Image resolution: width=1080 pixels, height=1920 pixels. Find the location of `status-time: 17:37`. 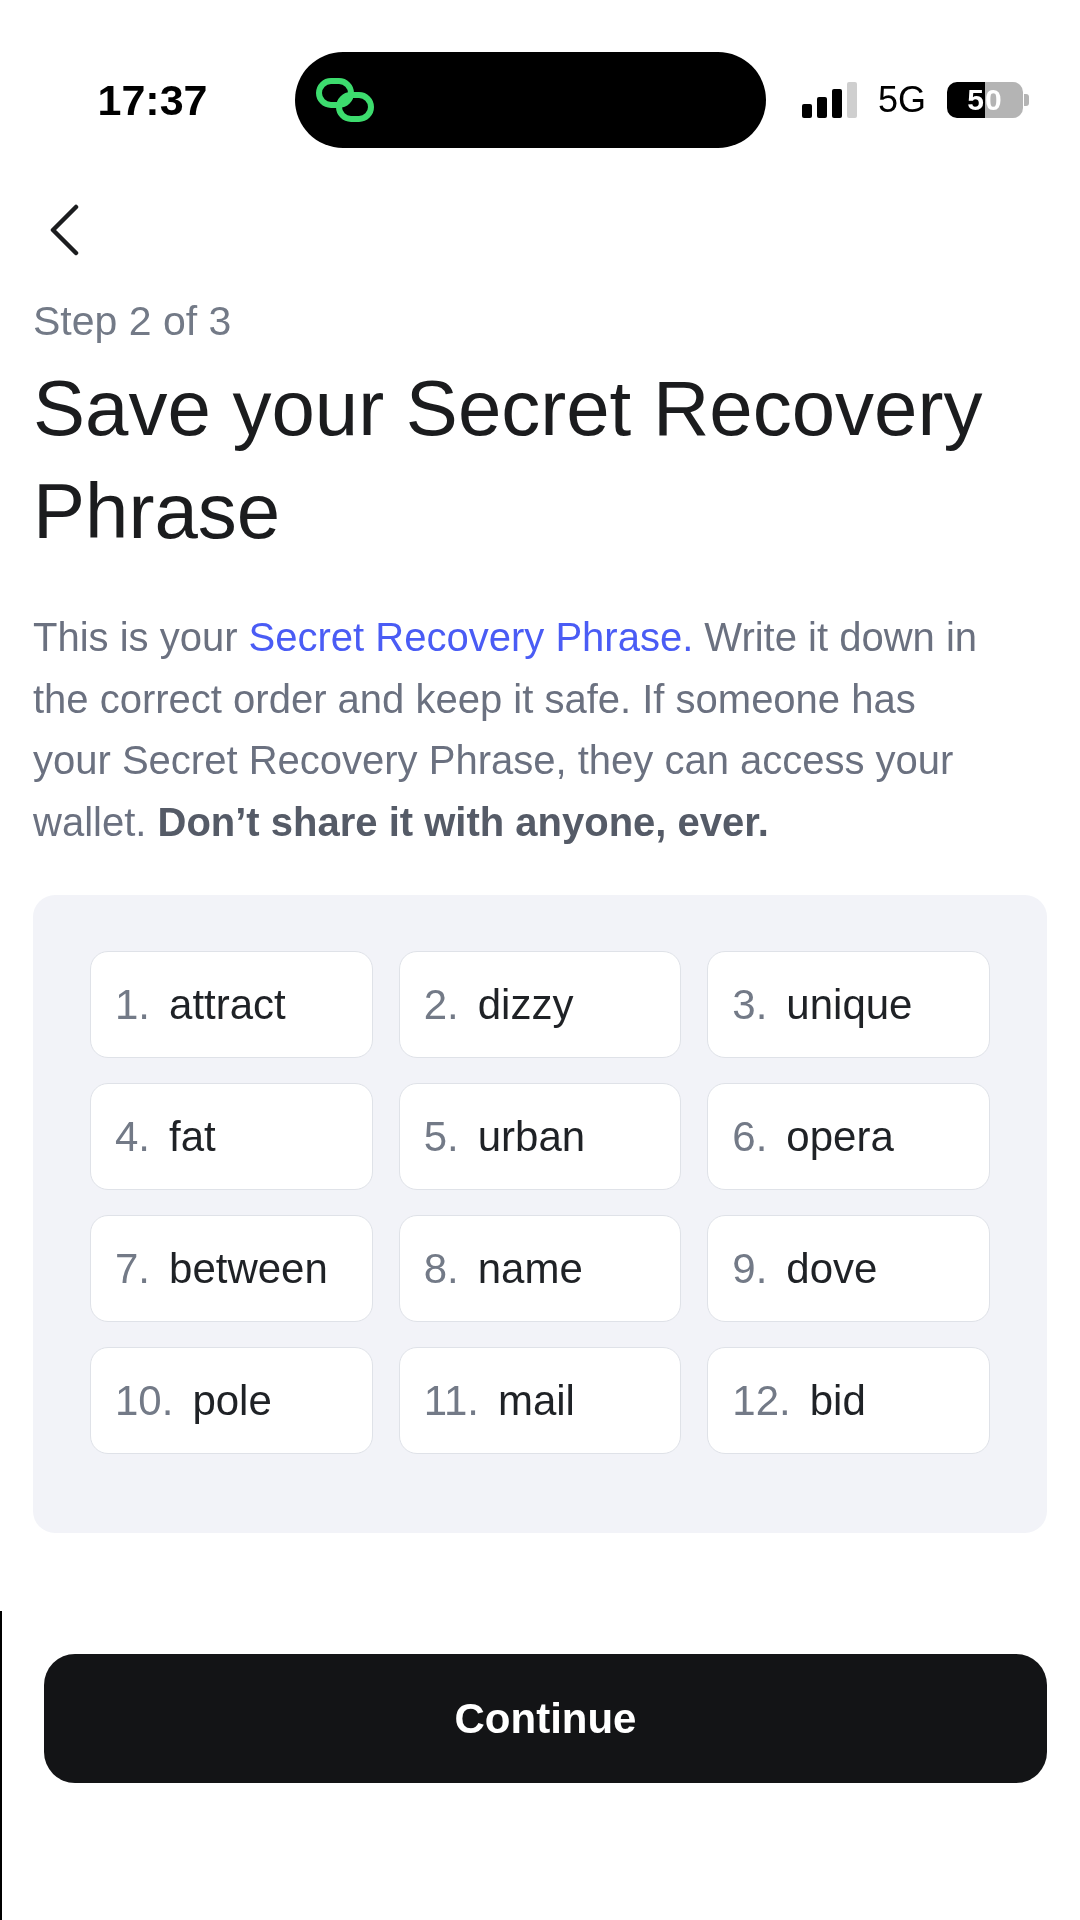

status-time: 17:37 is located at coordinates (152, 100).